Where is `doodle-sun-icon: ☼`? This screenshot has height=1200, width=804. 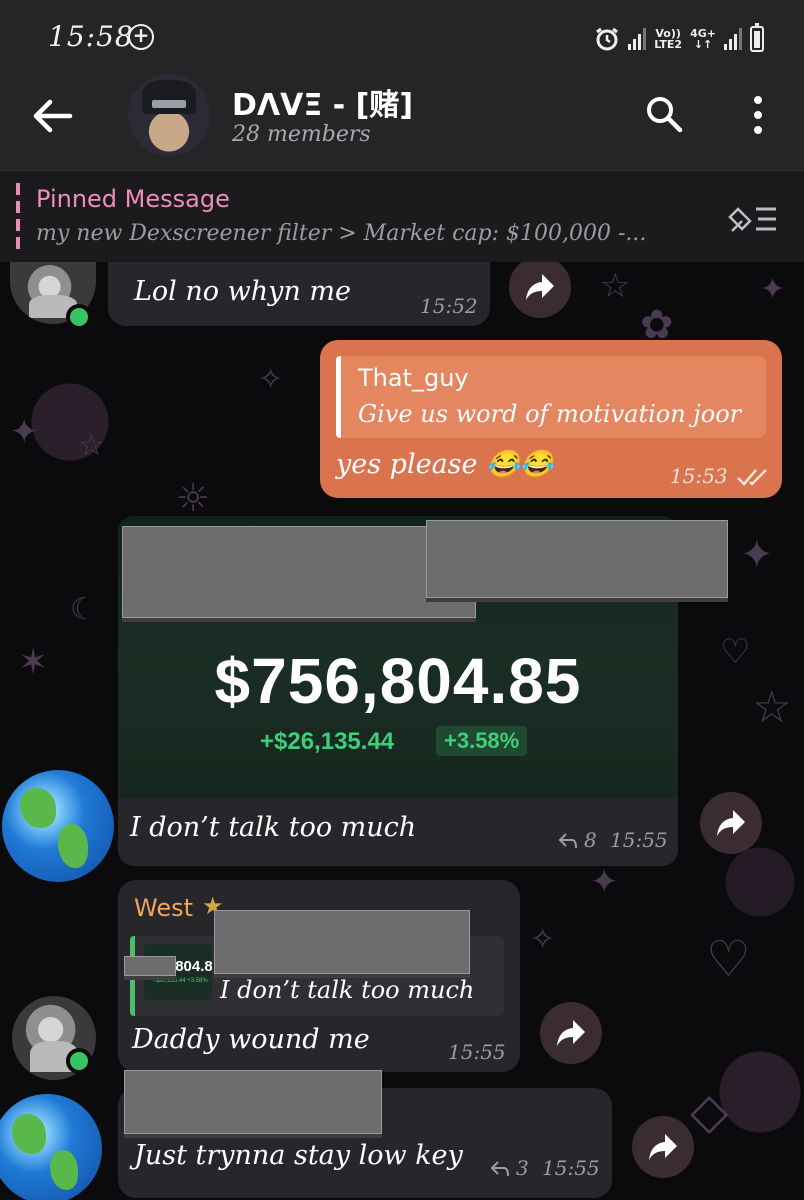
doodle-sun-icon: ☼ is located at coordinates (193, 498).